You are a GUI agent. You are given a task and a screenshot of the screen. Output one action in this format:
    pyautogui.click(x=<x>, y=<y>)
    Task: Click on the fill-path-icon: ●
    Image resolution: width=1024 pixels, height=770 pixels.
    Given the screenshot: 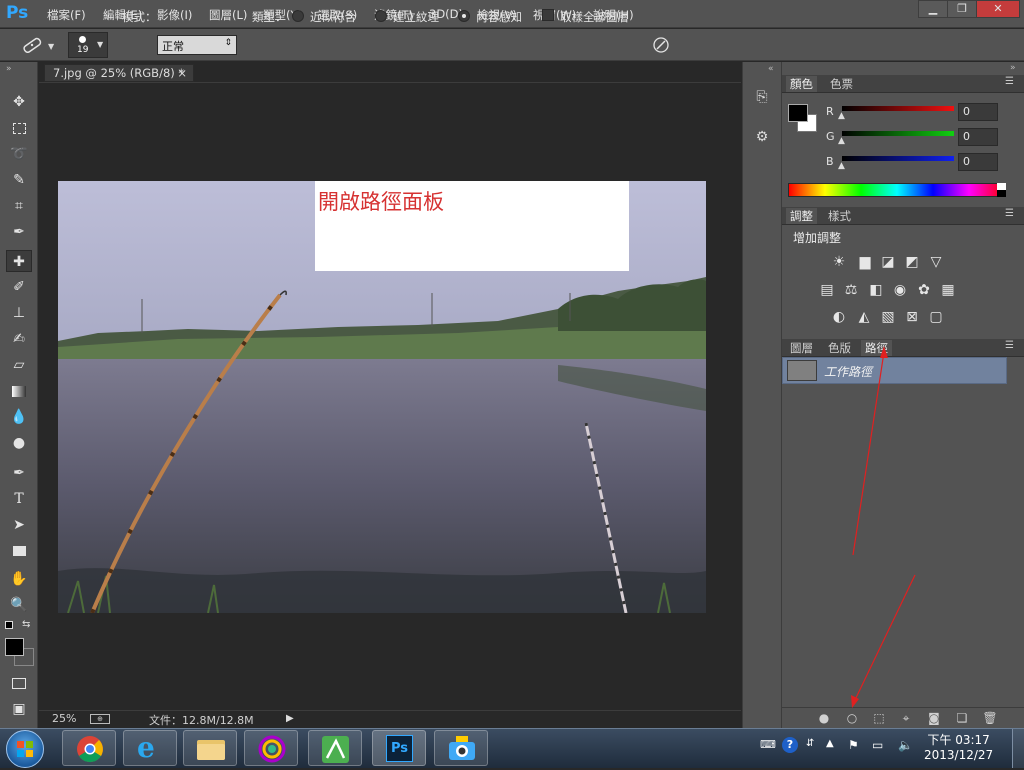 What is the action you would take?
    pyautogui.click(x=824, y=718)
    